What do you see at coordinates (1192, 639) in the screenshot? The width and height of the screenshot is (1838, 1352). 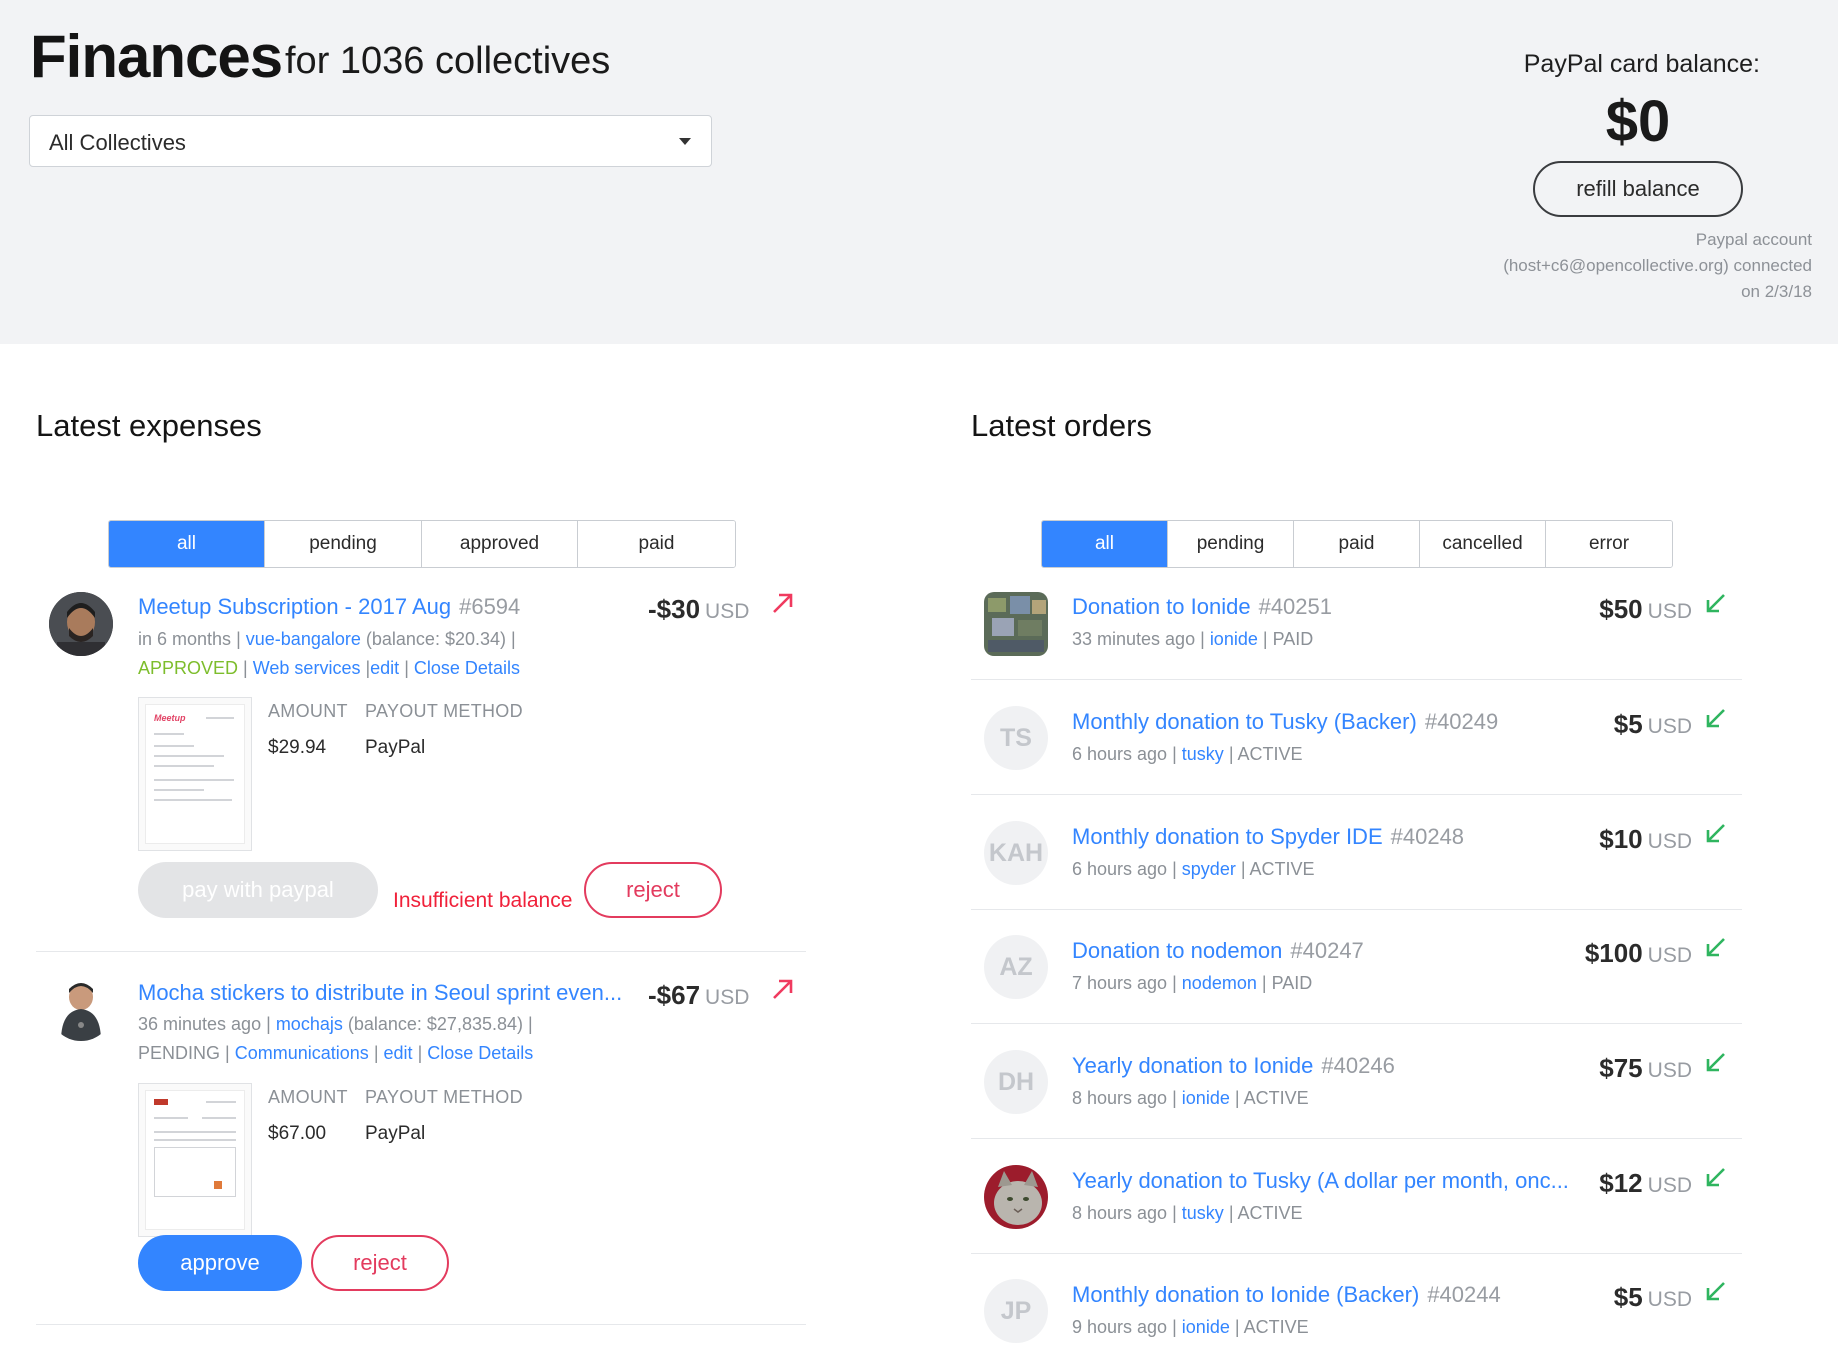 I see `order-meta: 33 minutes ago | ionide | PAID` at bounding box center [1192, 639].